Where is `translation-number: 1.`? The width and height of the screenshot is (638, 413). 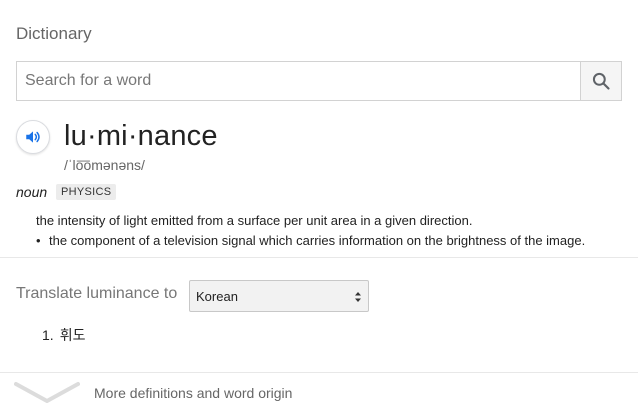 translation-number: 1. is located at coordinates (48, 335).